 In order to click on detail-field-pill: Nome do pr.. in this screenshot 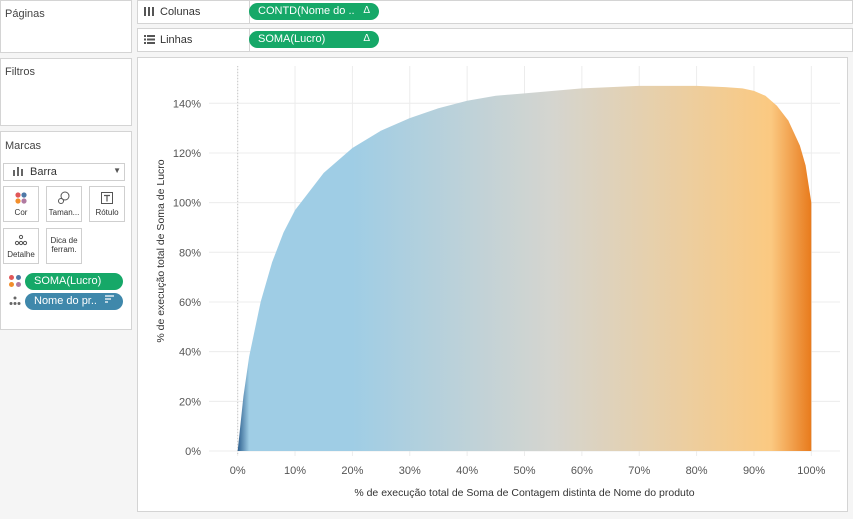, I will do `click(74, 301)`.